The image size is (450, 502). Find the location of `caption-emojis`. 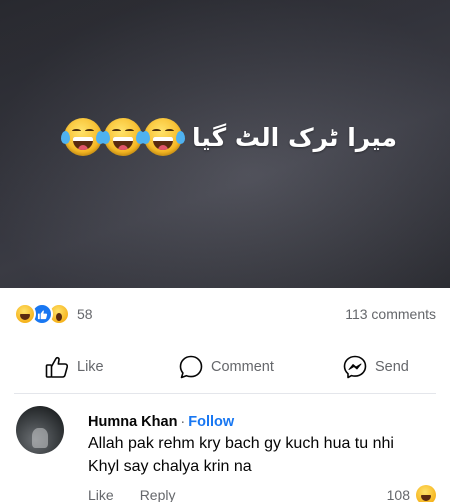

caption-emojis is located at coordinates (123, 137).